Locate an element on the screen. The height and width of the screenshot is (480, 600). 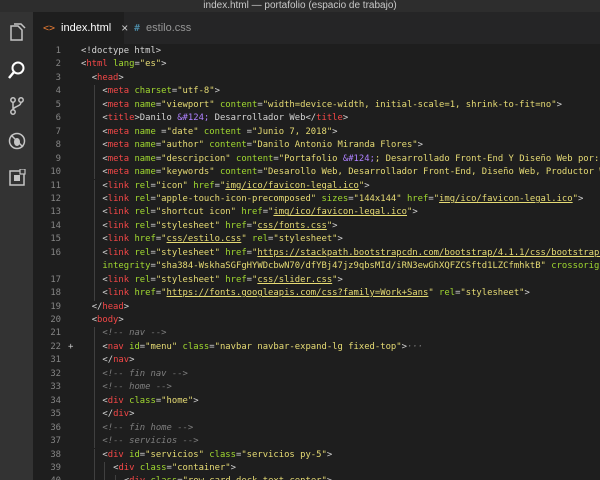
code-line: 4 <meta charset="utf-8"> is located at coordinates (316, 91).